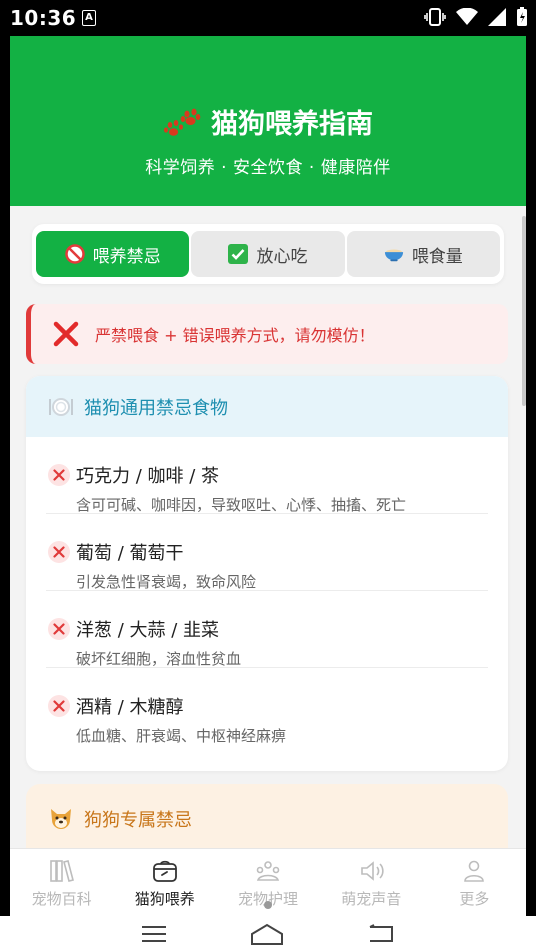  Describe the element at coordinates (159, 659) in the screenshot. I see `item-desc: 破坏红细胞，溶血性贫血` at that location.